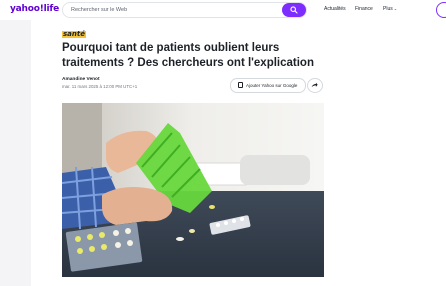 This screenshot has height=286, width=446. Describe the element at coordinates (240, 85) in the screenshot. I see `bookmark-icon` at that location.